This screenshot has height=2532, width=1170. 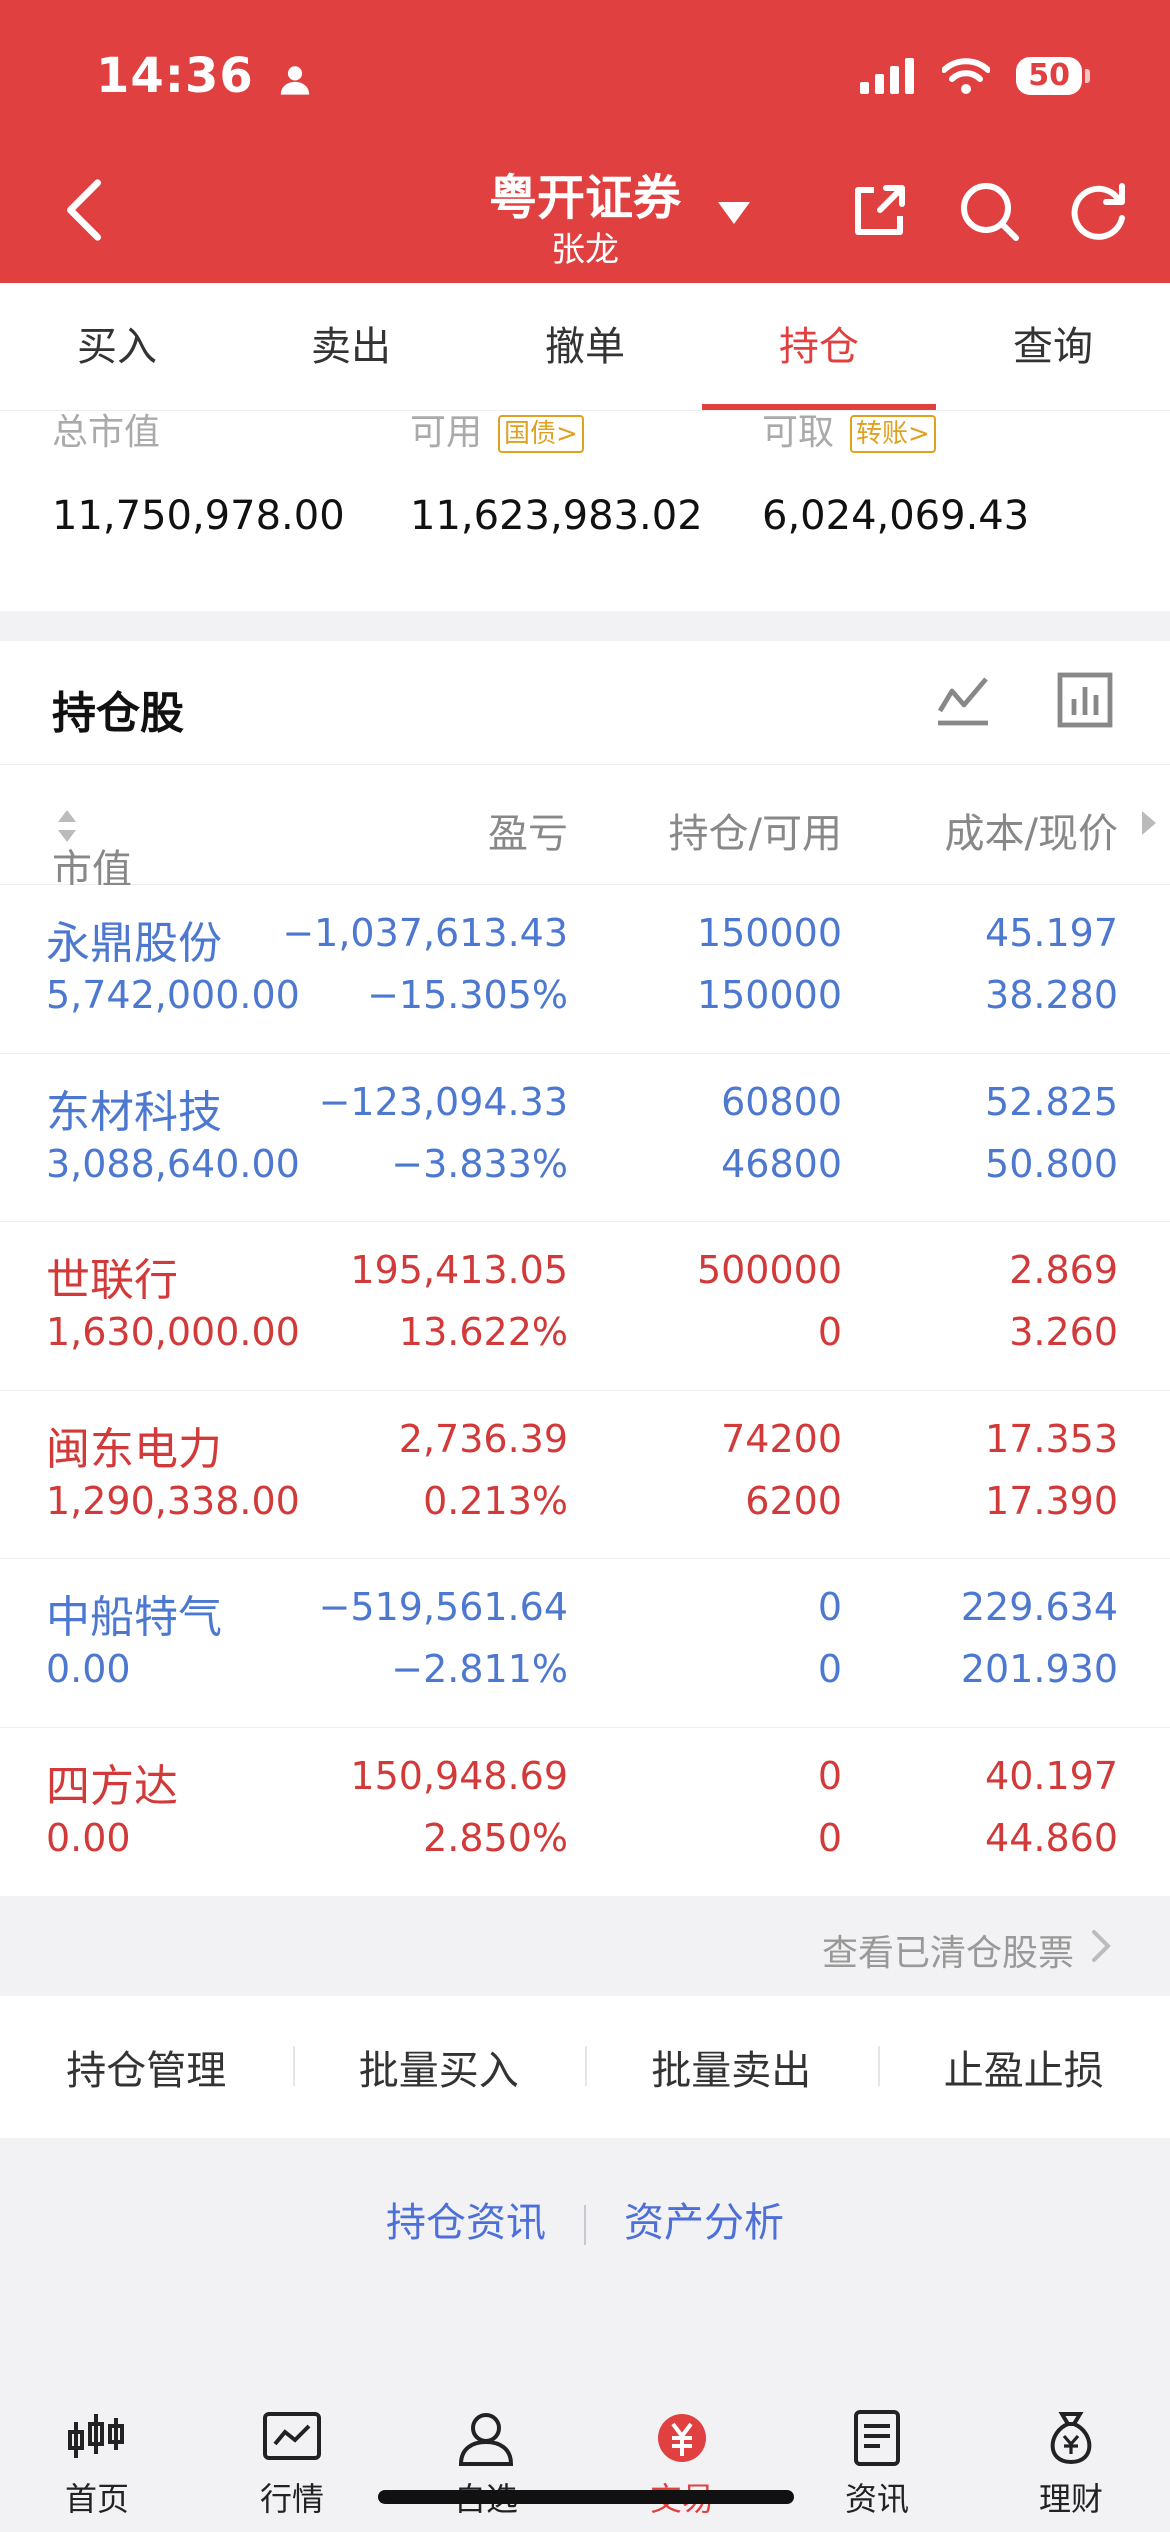 I want to click on stock-position: 150000, so click(x=769, y=933).